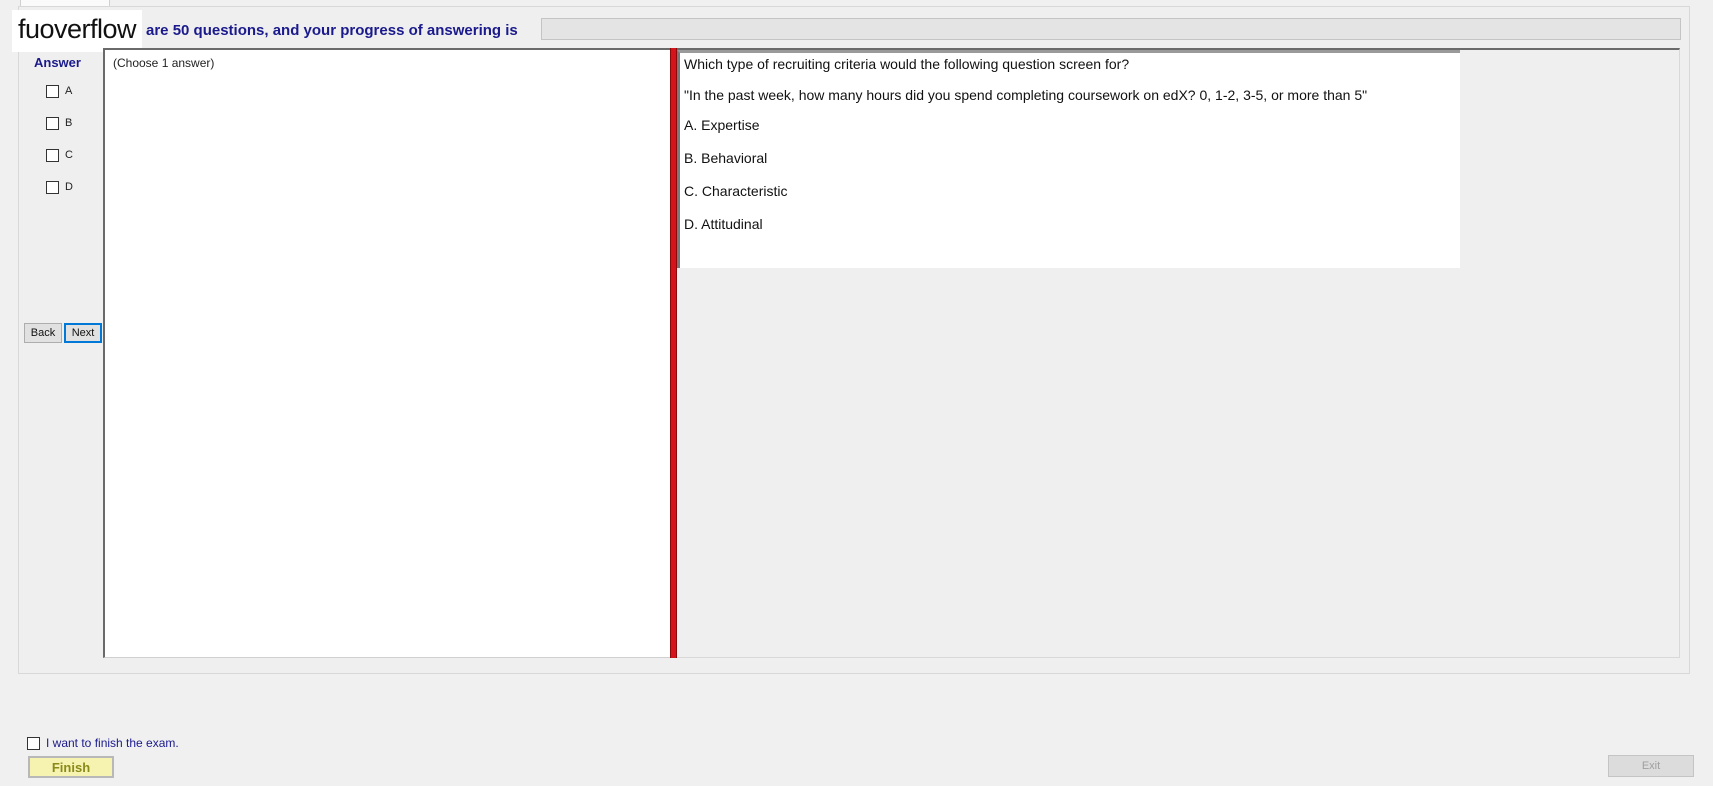 This screenshot has height=786, width=1713. I want to click on answer-heading: Answer, so click(57, 62).